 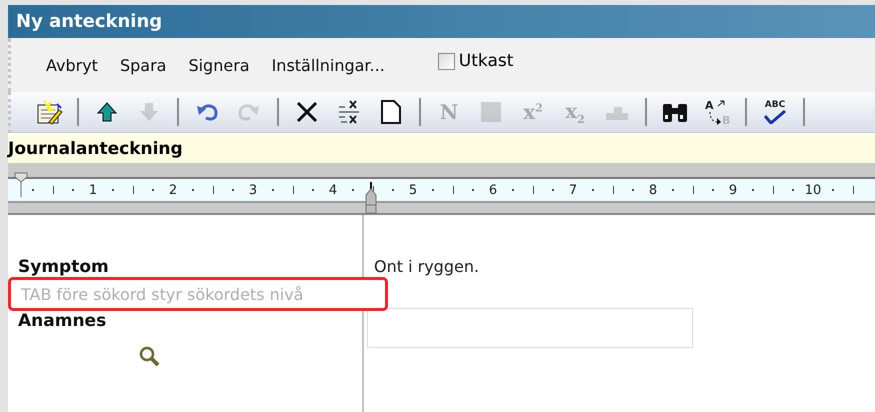 What do you see at coordinates (62, 321) in the screenshot?
I see `field-label: Anamnes` at bounding box center [62, 321].